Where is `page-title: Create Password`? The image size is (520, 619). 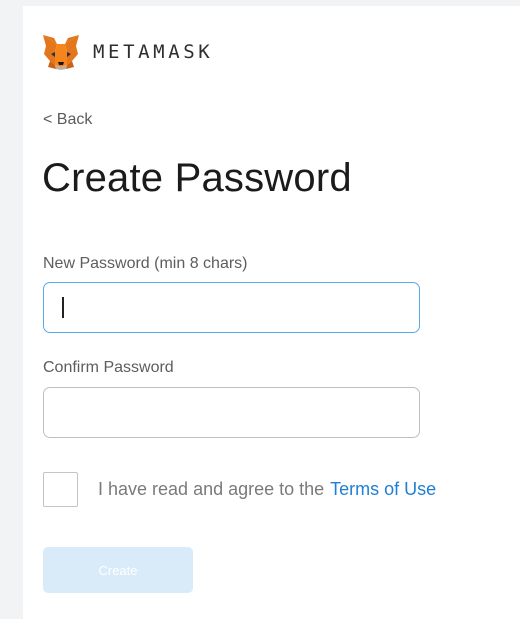 page-title: Create Password is located at coordinates (197, 178).